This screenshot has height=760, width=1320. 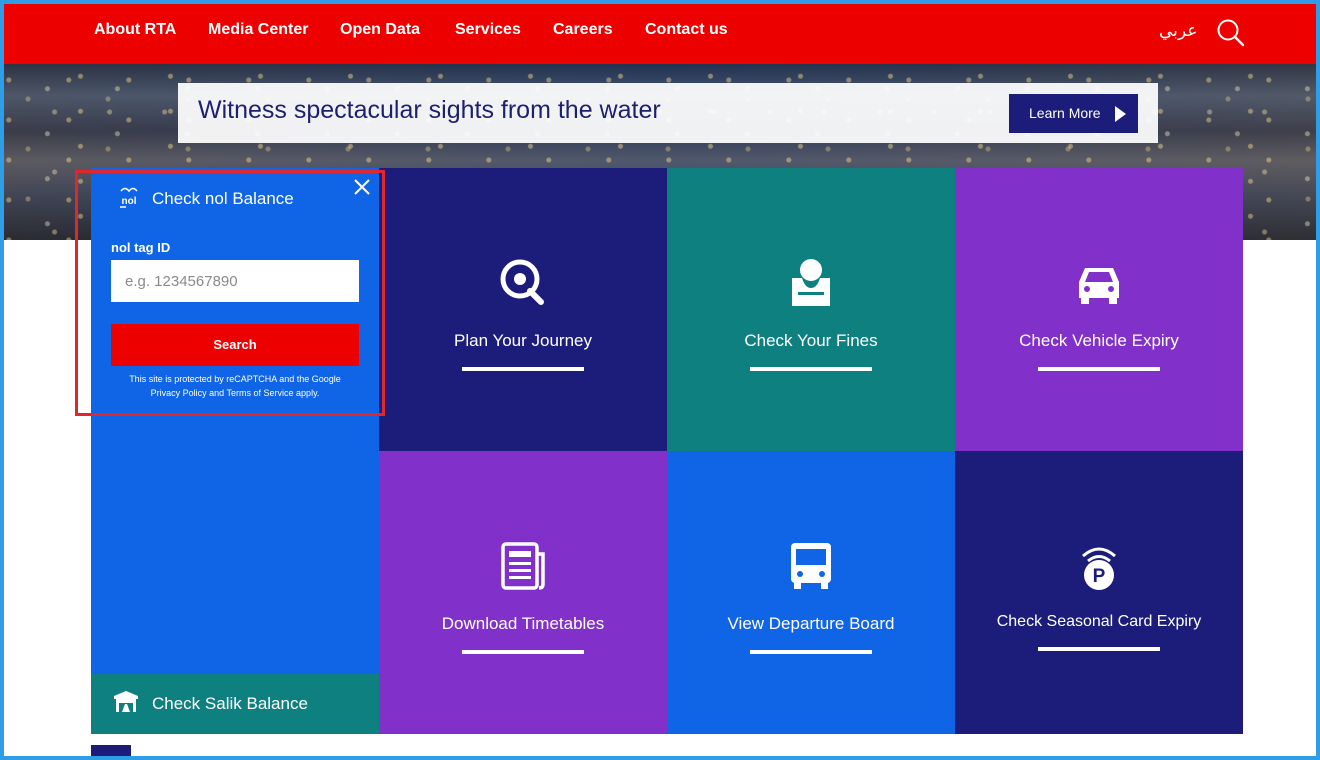 What do you see at coordinates (1120, 114) in the screenshot?
I see `play-arrow-icon` at bounding box center [1120, 114].